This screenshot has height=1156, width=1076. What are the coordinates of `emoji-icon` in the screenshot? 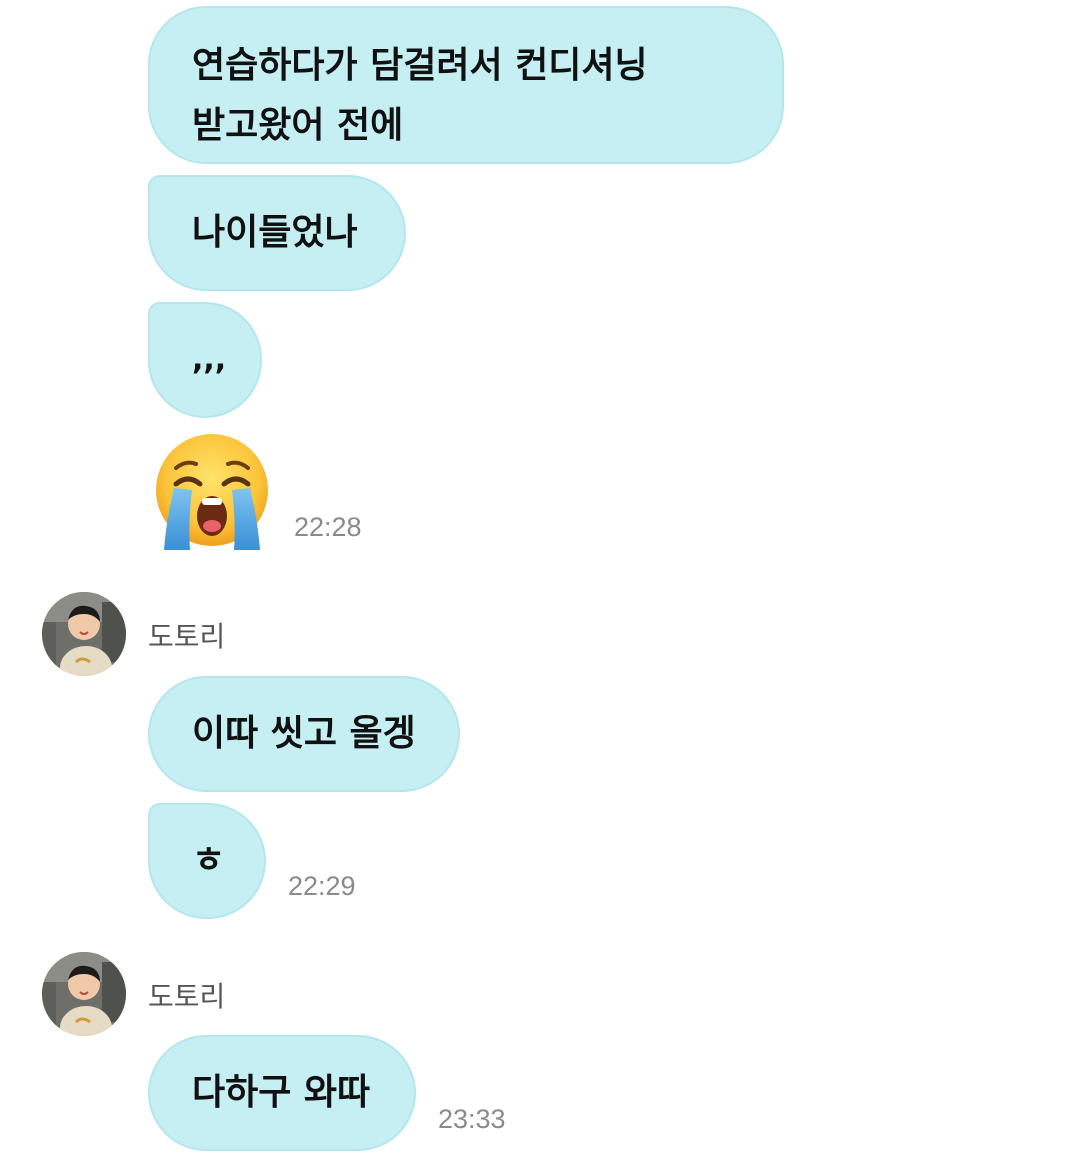 It's located at (212, 492).